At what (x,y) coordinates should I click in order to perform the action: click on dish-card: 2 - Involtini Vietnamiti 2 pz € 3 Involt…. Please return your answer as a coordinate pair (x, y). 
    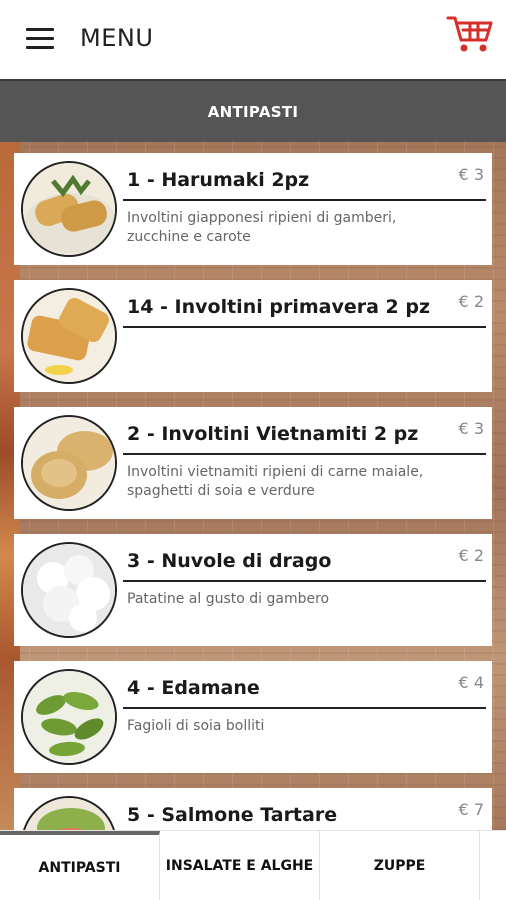
    Looking at the image, I should click on (253, 463).